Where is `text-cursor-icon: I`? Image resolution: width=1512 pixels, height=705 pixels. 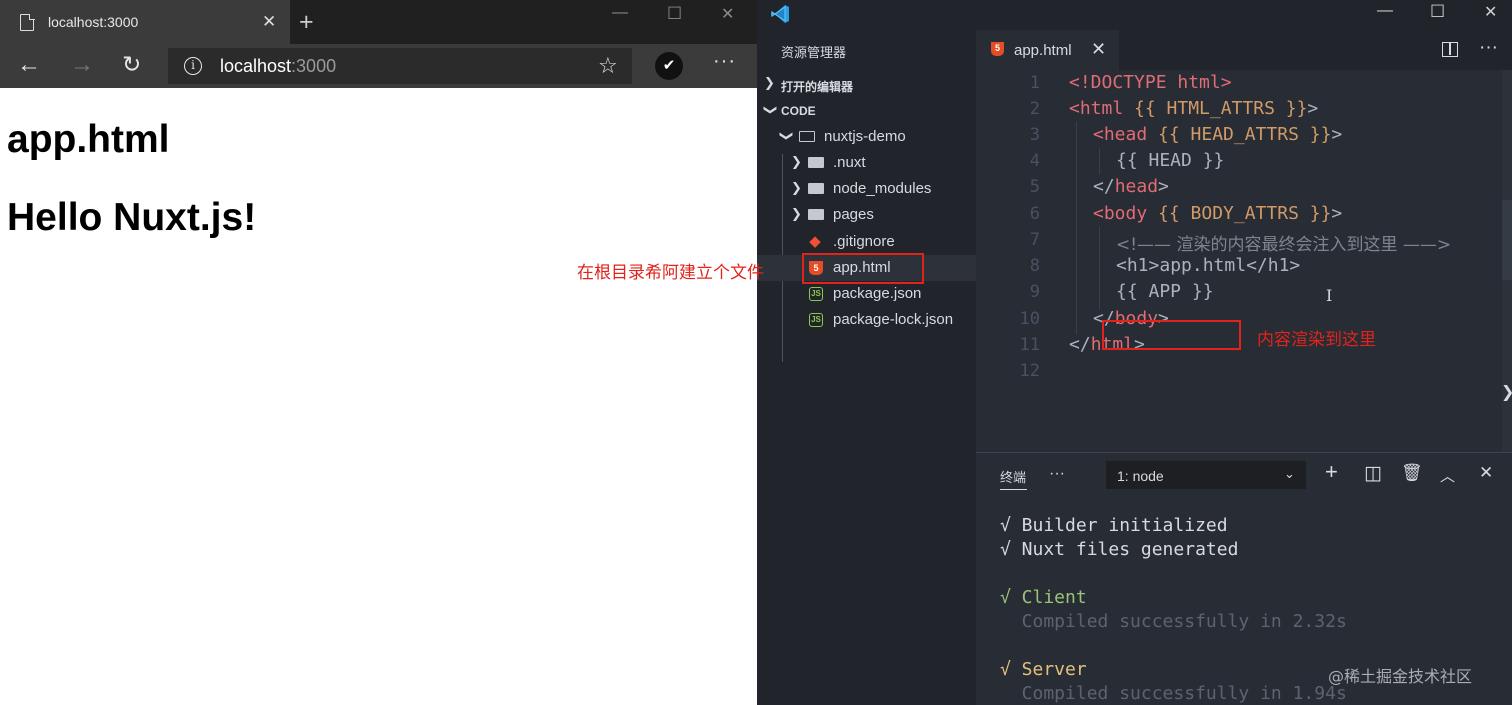
text-cursor-icon: I is located at coordinates (1329, 295).